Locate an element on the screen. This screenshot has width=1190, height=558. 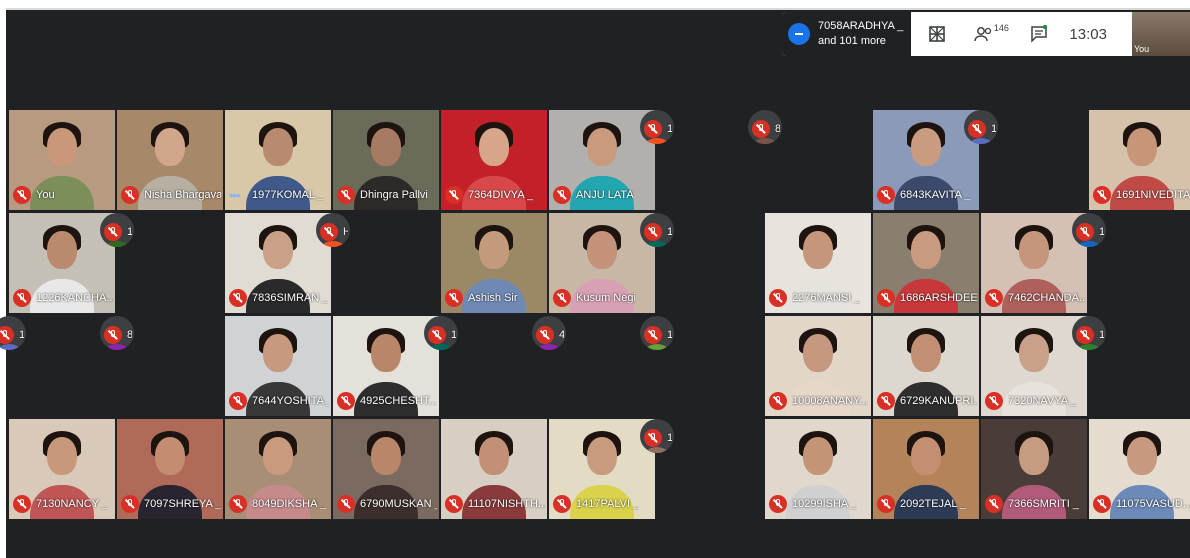
participant-name: 7320NAVYA _ is located at coordinates (1042, 401).